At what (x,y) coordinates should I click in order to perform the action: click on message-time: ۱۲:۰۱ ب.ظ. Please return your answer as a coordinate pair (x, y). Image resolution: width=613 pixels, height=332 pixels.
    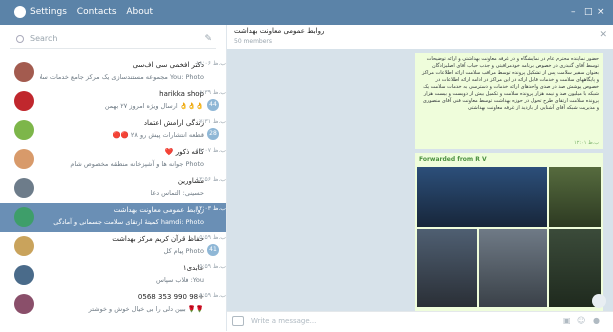
    Looking at the image, I should click on (586, 143).